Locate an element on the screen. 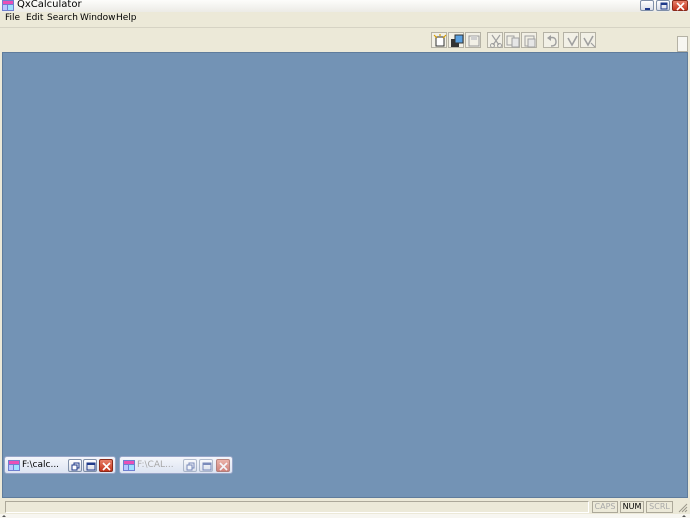 This screenshot has width=690, height=518. open-icon is located at coordinates (457, 40).